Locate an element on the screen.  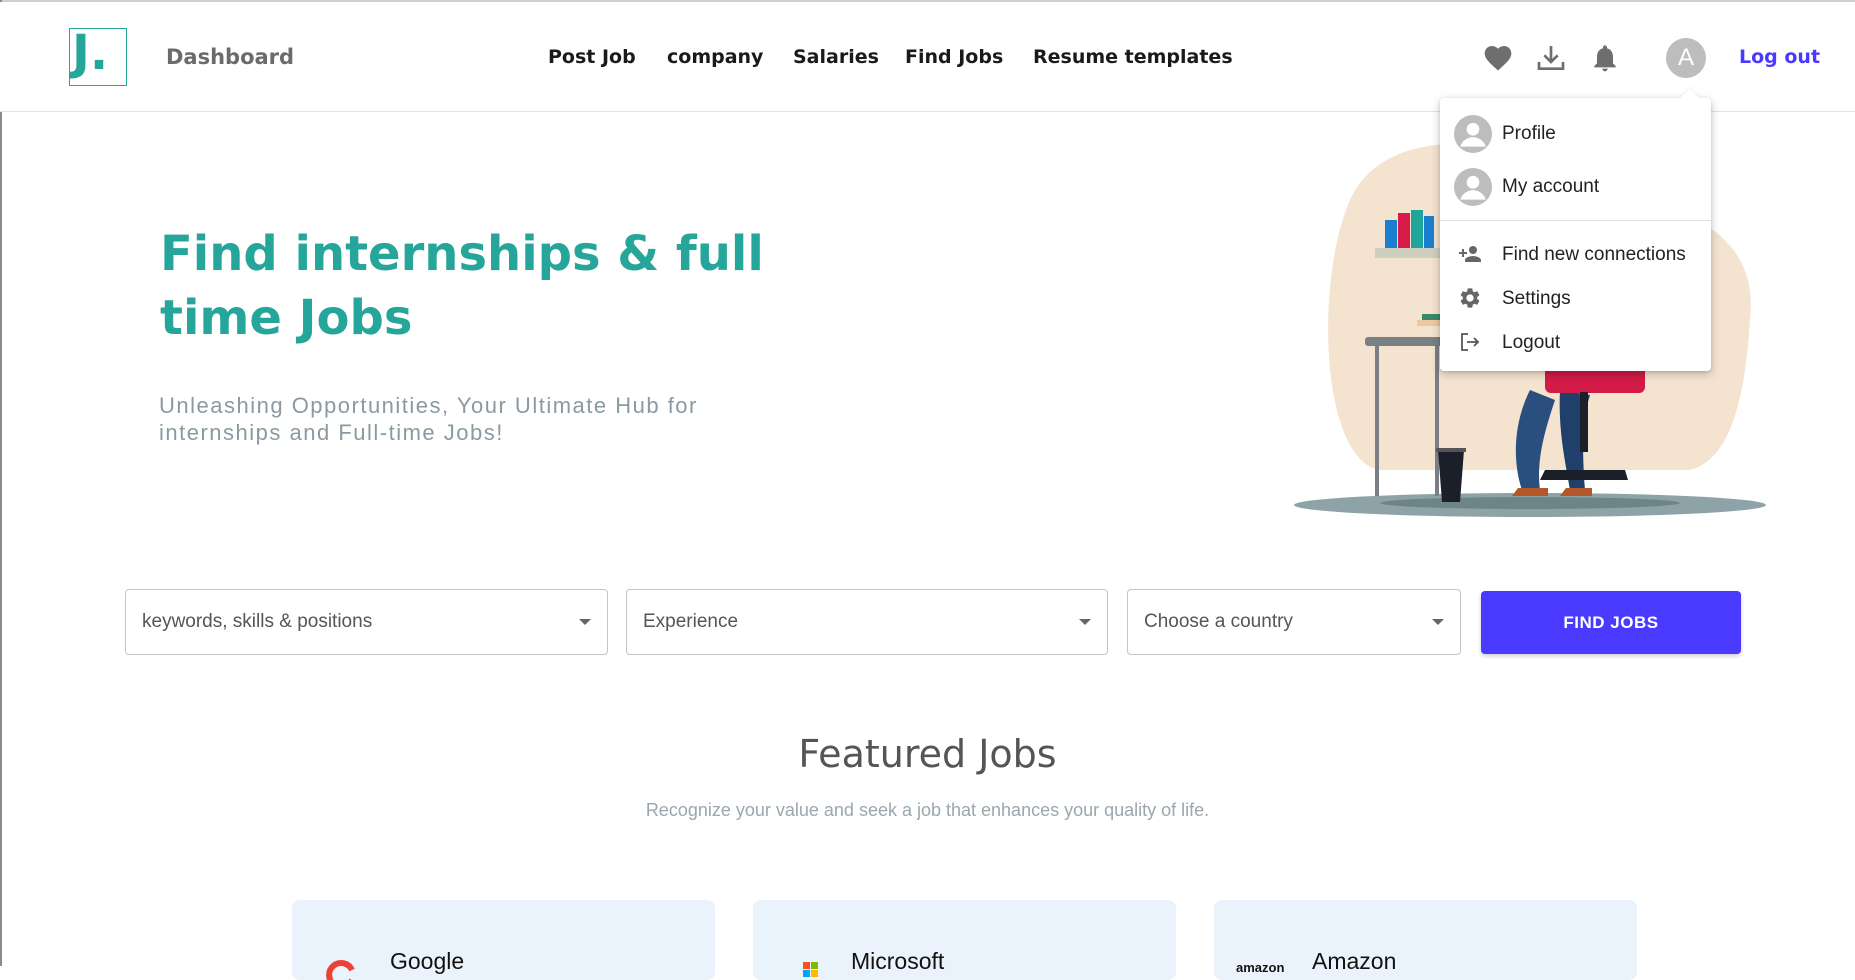
dashboard-link: Dashboard is located at coordinates (230, 57).